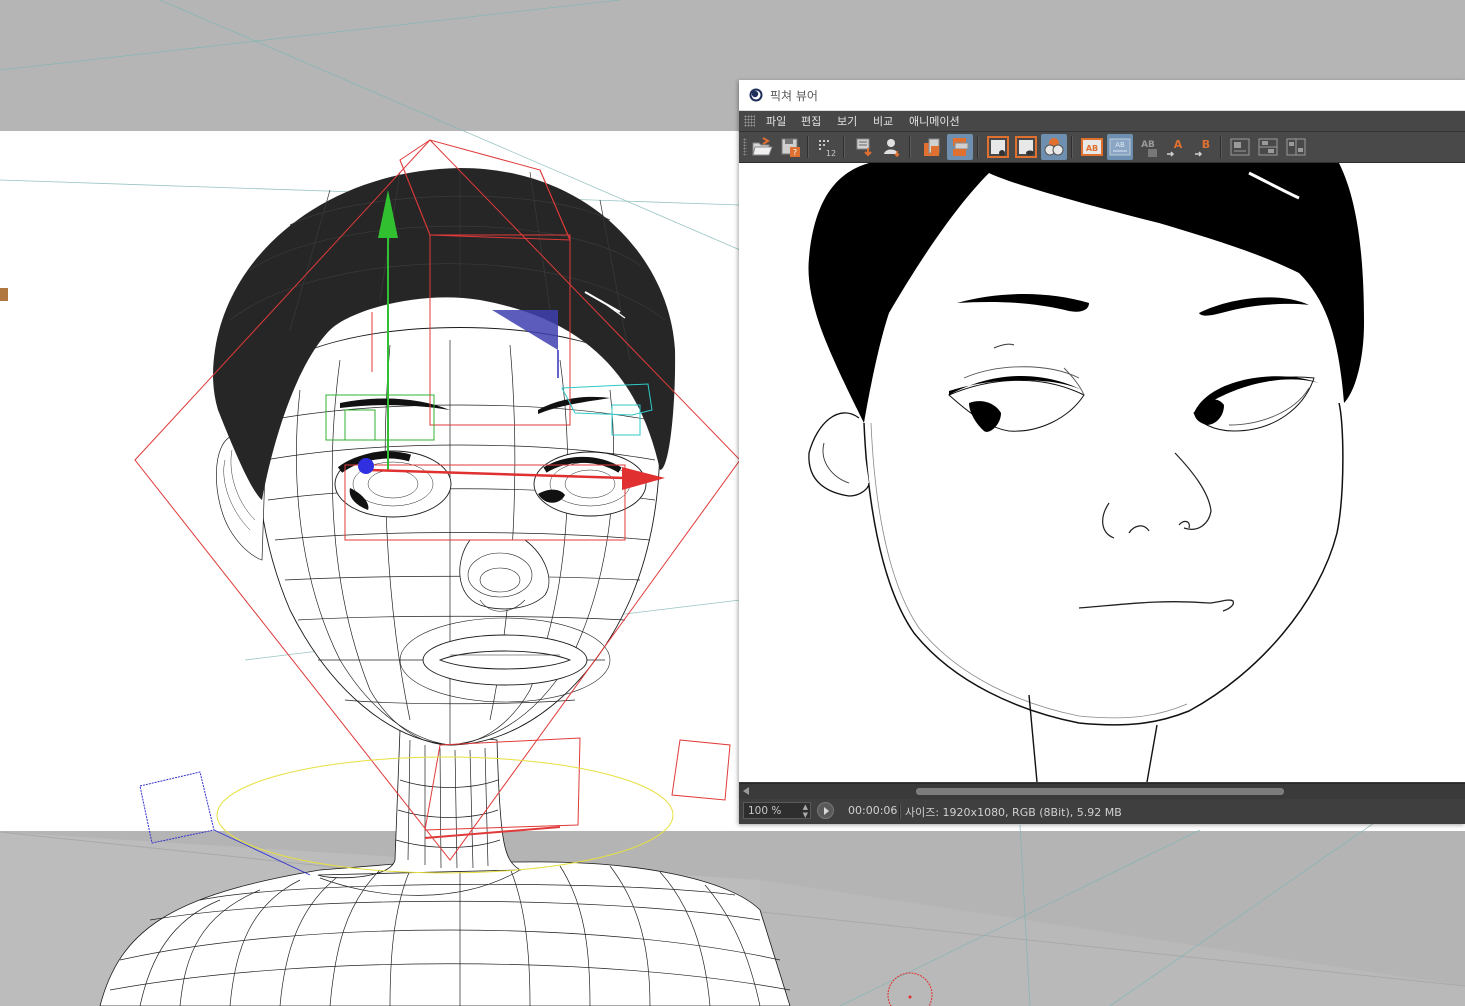  I want to click on toolbar: ? 12 AB AB AB A B, so click(1102, 147).